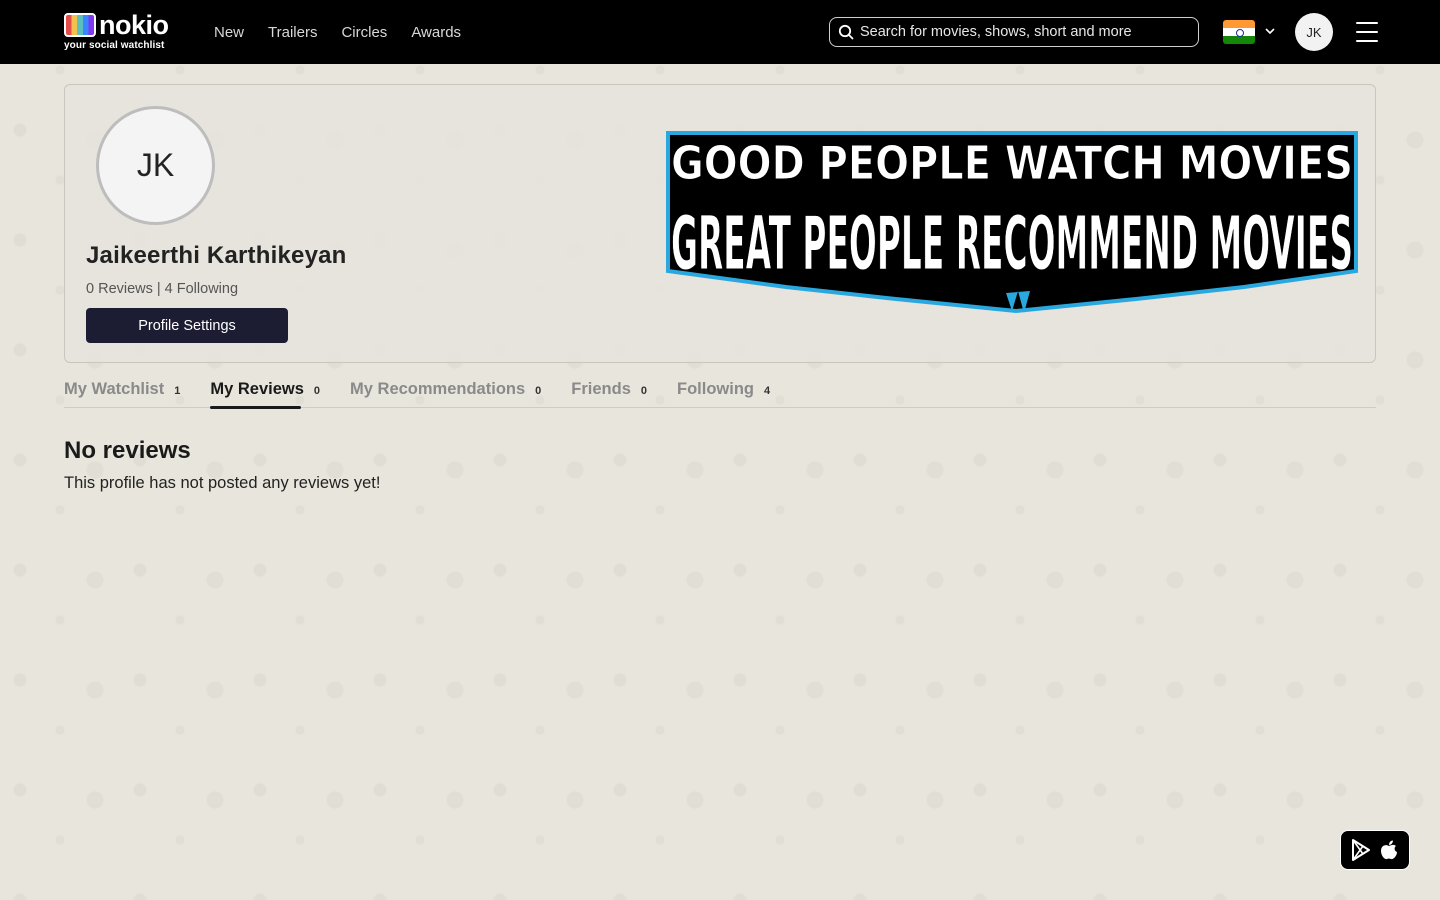  I want to click on user-avatar-button: JK, so click(1314, 32).